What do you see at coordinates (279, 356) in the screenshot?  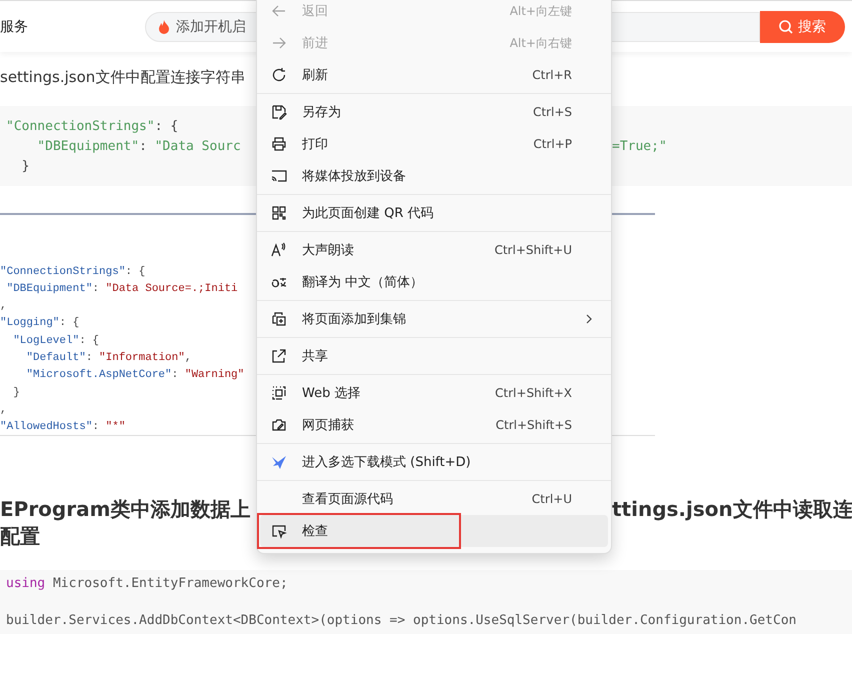 I see `share-icon` at bounding box center [279, 356].